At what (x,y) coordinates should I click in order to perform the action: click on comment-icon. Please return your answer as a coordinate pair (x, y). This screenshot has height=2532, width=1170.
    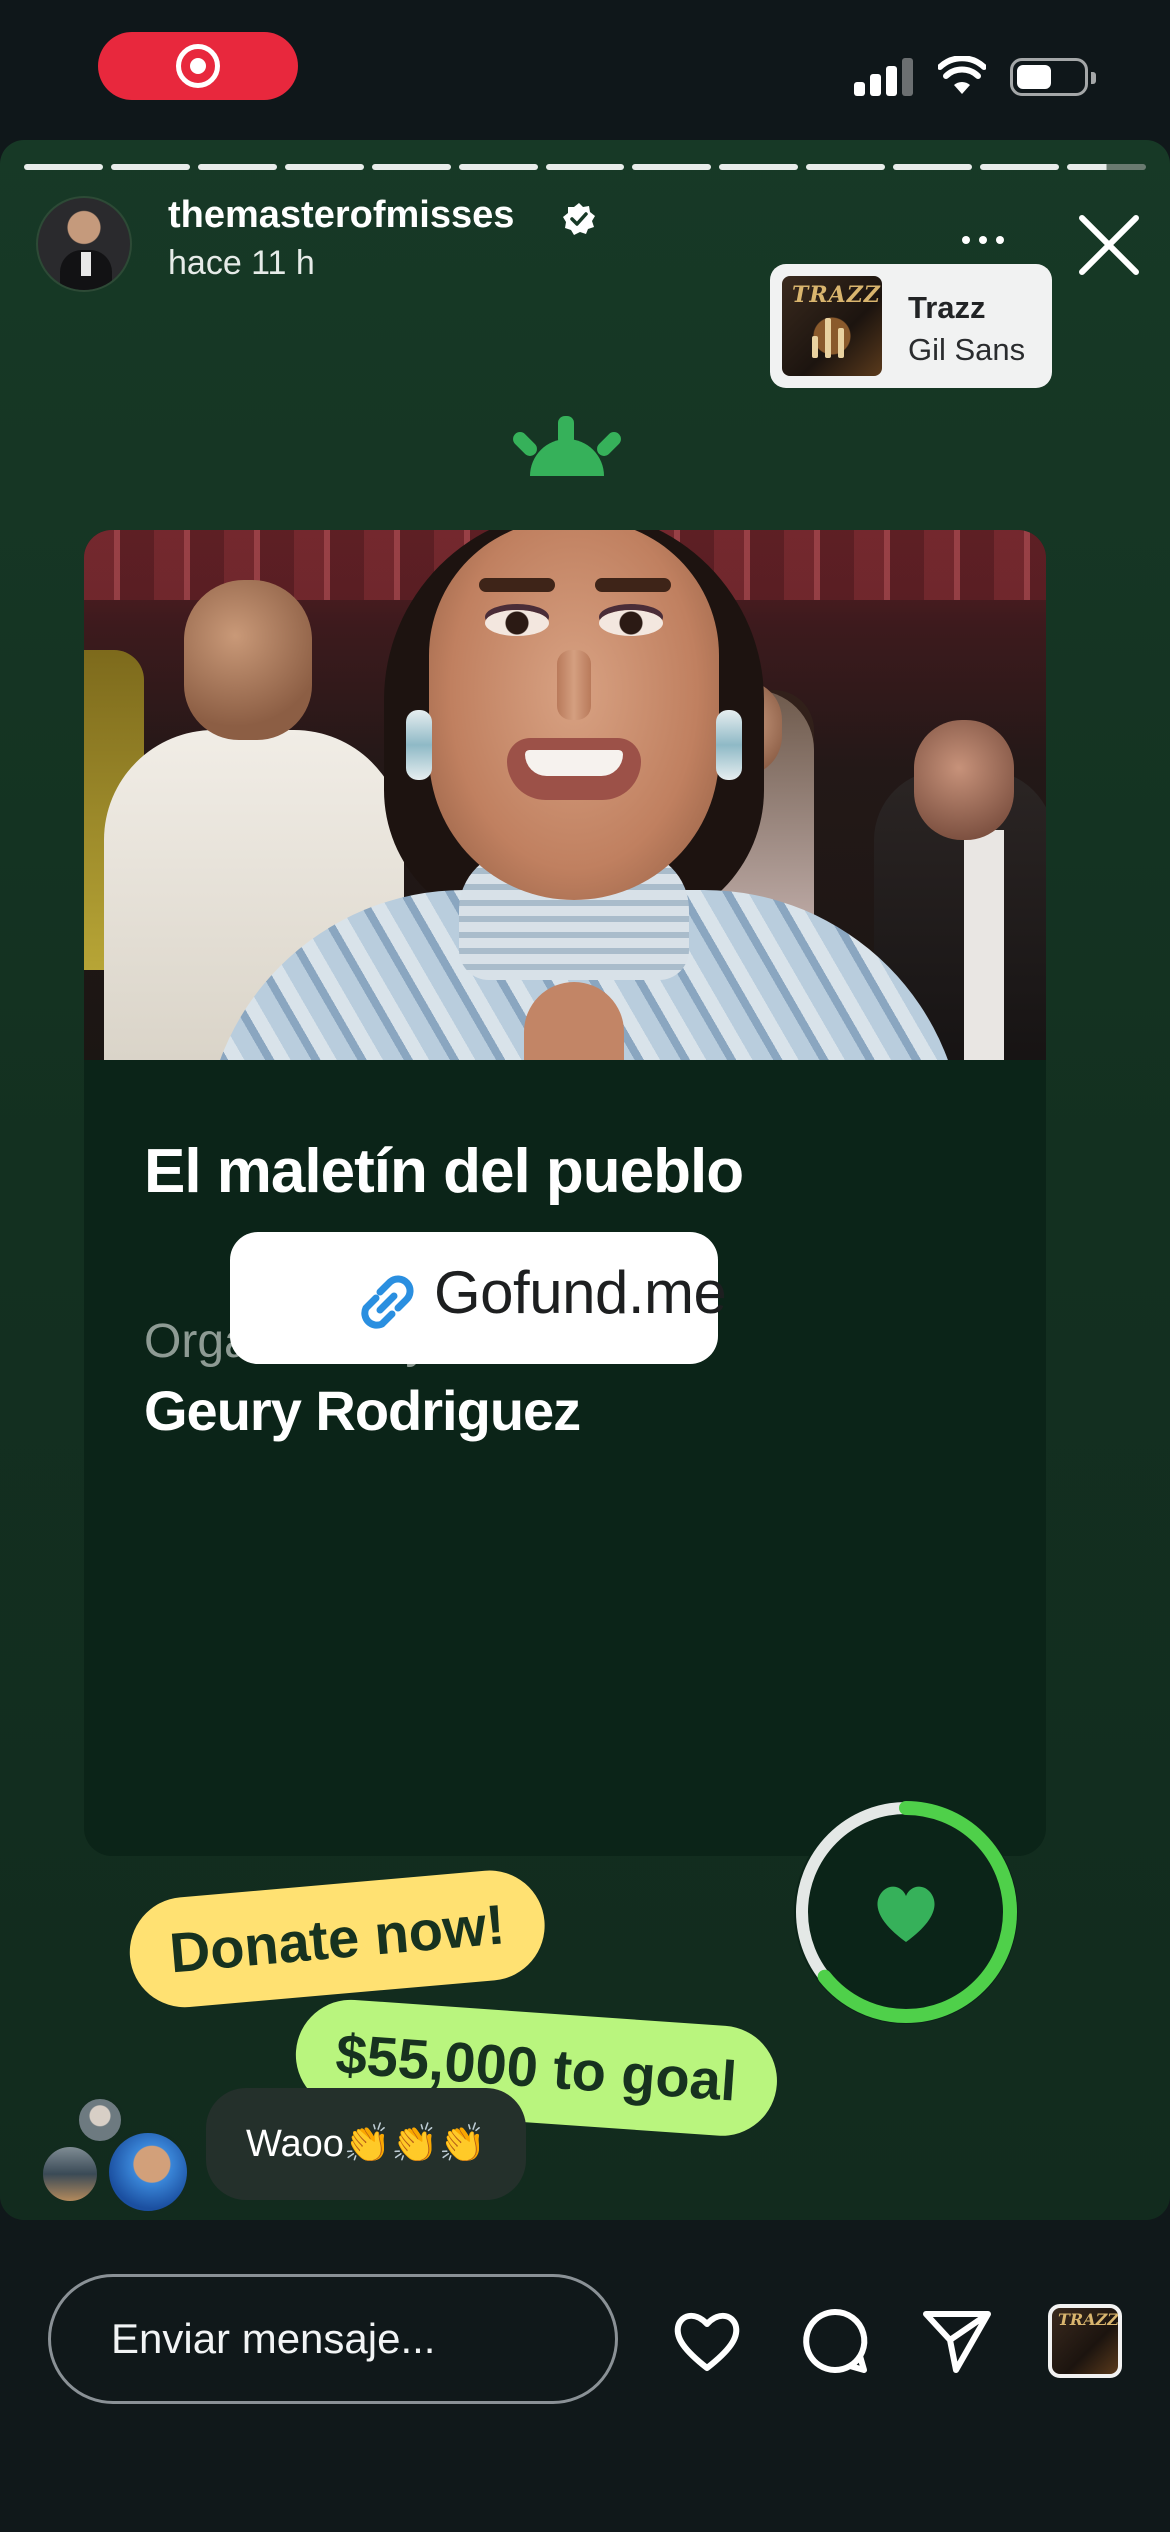
    Looking at the image, I should click on (835, 2341).